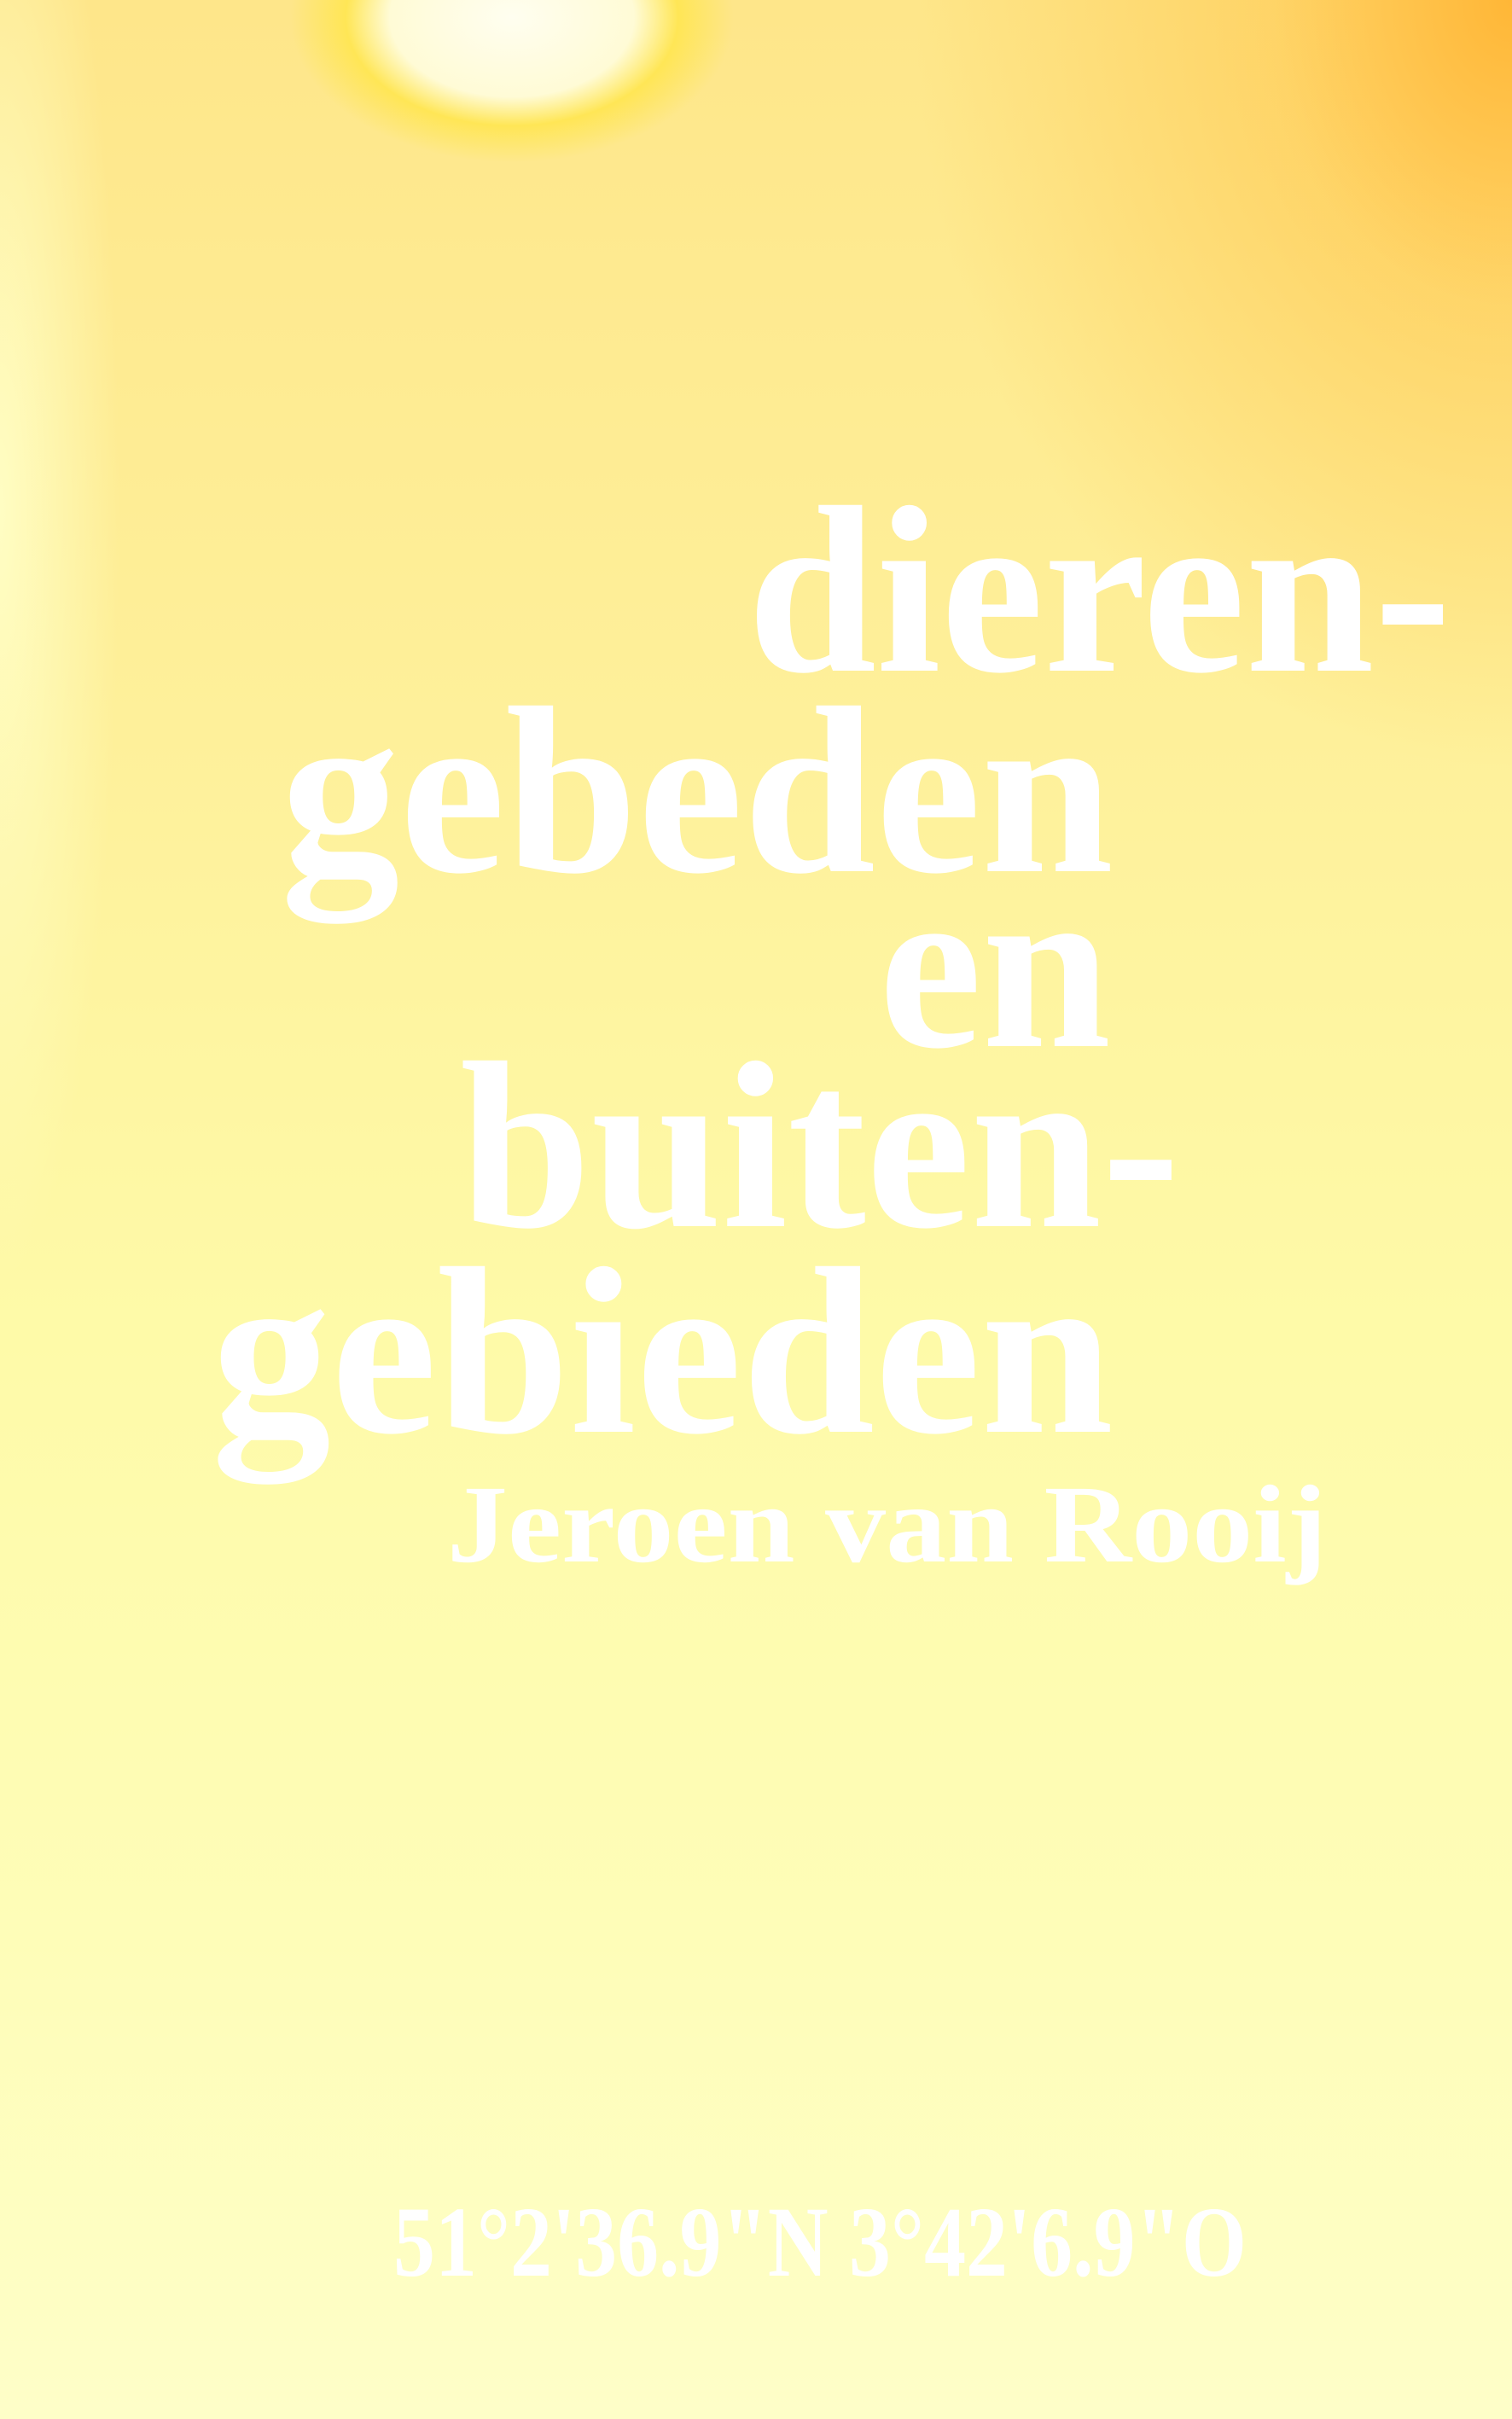 The height and width of the screenshot is (2419, 1512). What do you see at coordinates (820, 2242) in the screenshot?
I see `gps-coordinates: 51°2'36.9"N 3°42'6.9"O` at bounding box center [820, 2242].